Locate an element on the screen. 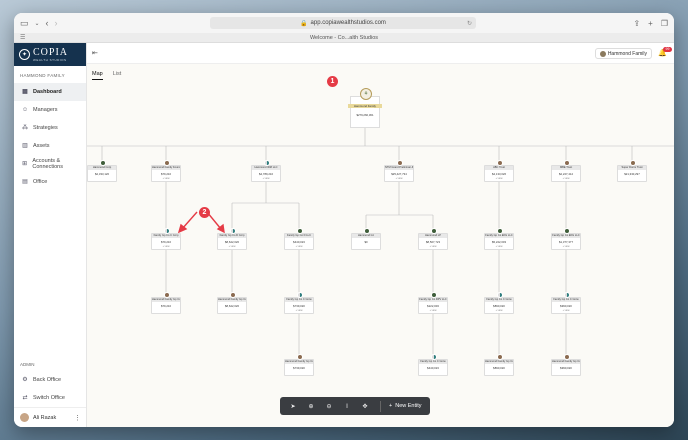 The width and height of the screenshot is (688, 440). entity-card: Family Gp Co C Corp $79,210 + view is located at coordinates (166, 239).